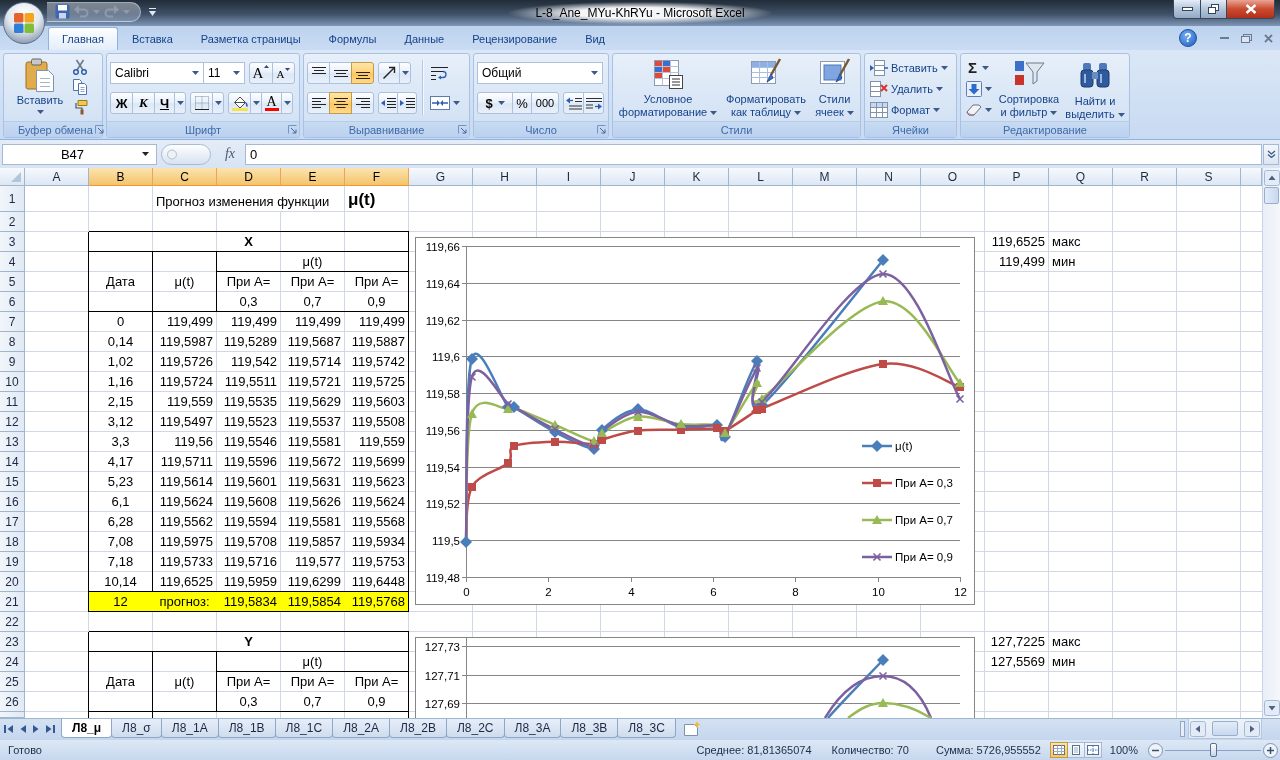 The width and height of the screenshot is (1280, 760). What do you see at coordinates (1095, 89) in the screenshot?
I see `find-select-button: Найти и выделить` at bounding box center [1095, 89].